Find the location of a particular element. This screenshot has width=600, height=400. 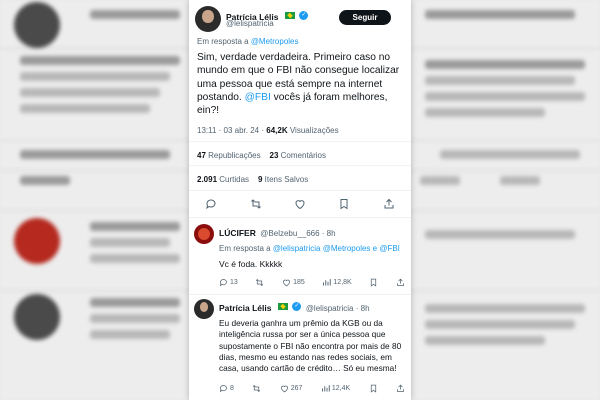

bookmarks-stat: 9 Itens Salvos is located at coordinates (283, 179).